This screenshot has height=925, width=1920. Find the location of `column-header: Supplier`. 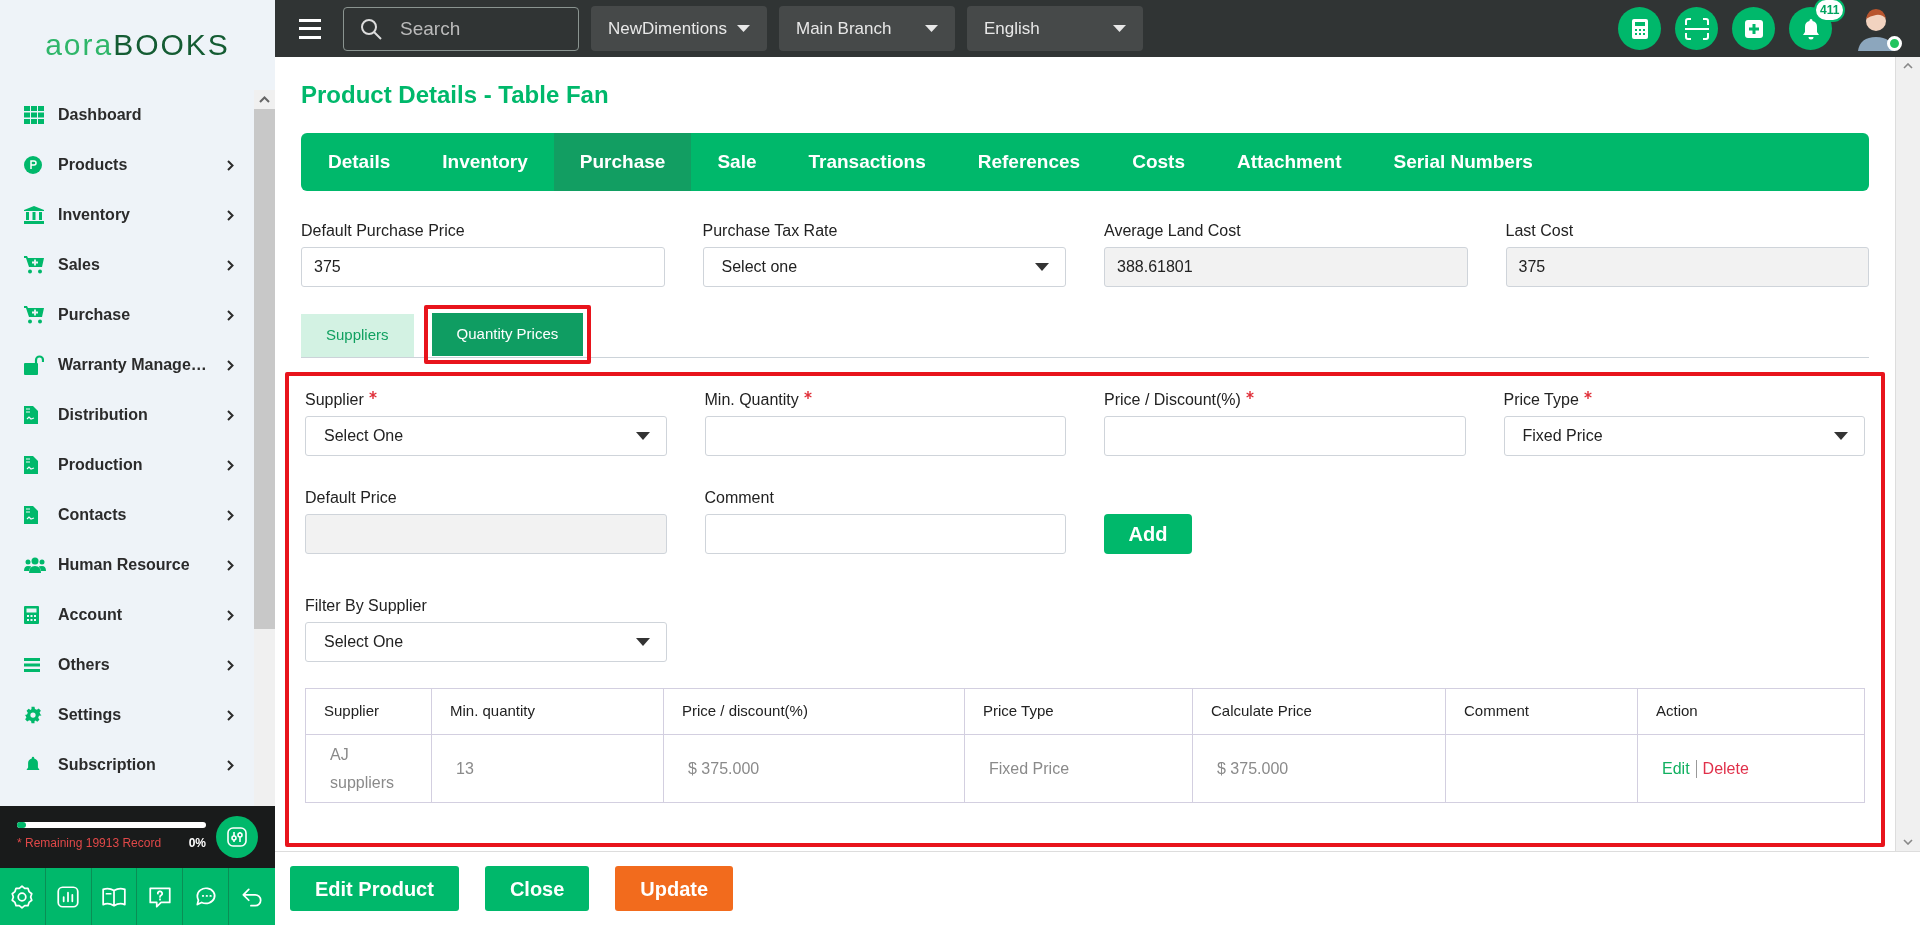

column-header: Supplier is located at coordinates (368, 711).